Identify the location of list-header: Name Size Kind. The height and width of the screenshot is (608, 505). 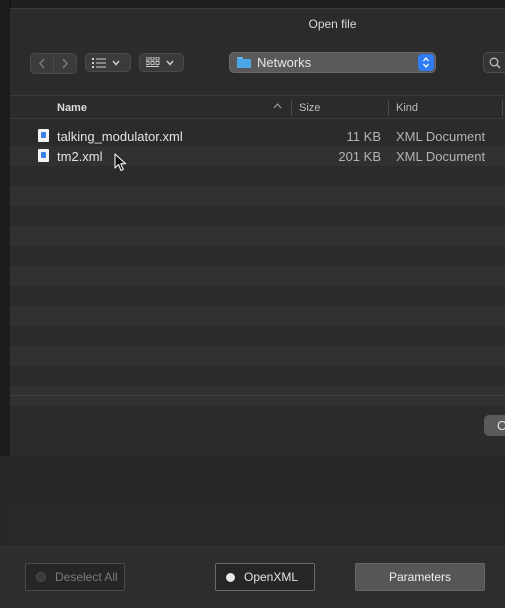
(257, 107).